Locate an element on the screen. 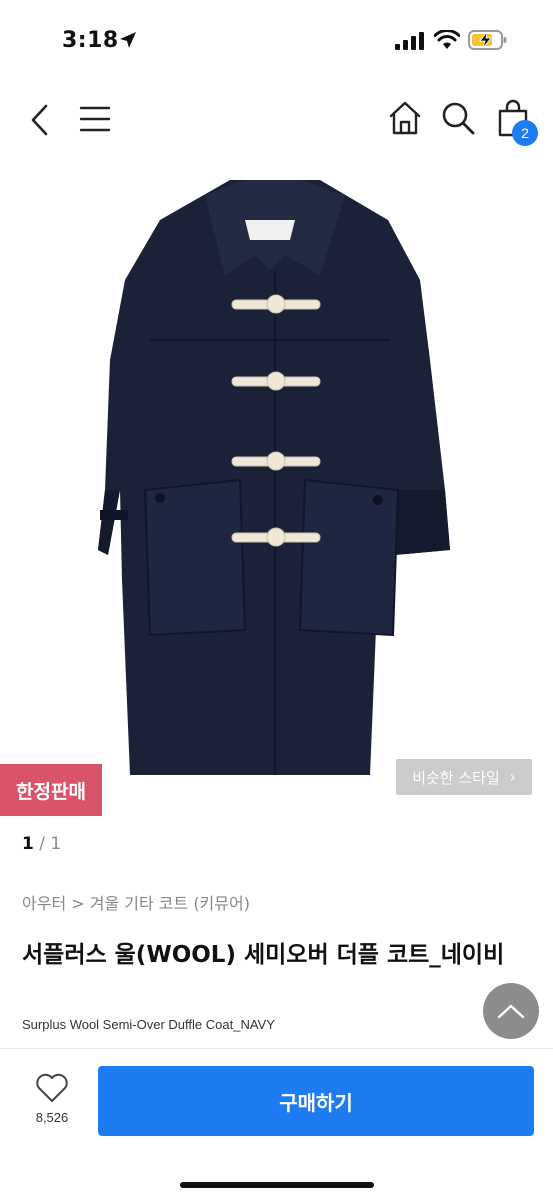  chevron-right-icon: › is located at coordinates (512, 777).